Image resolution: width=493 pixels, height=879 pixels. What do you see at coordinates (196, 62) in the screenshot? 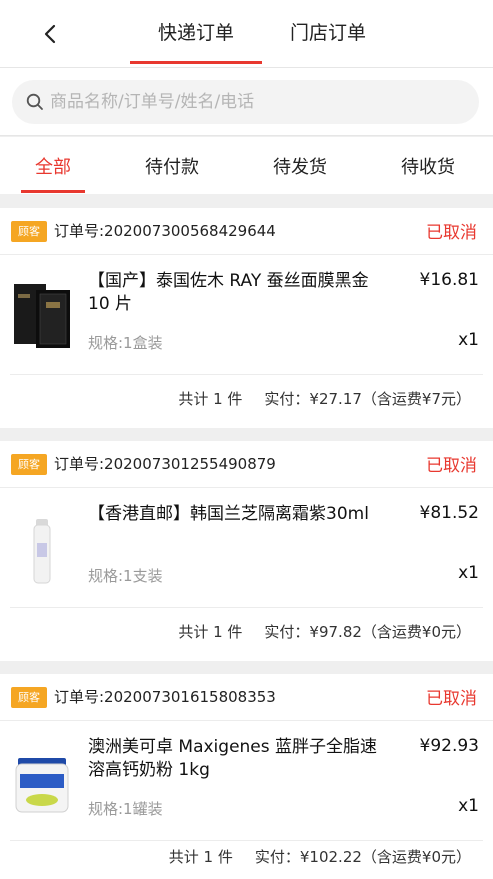
I see `active-tab-indicator` at bounding box center [196, 62].